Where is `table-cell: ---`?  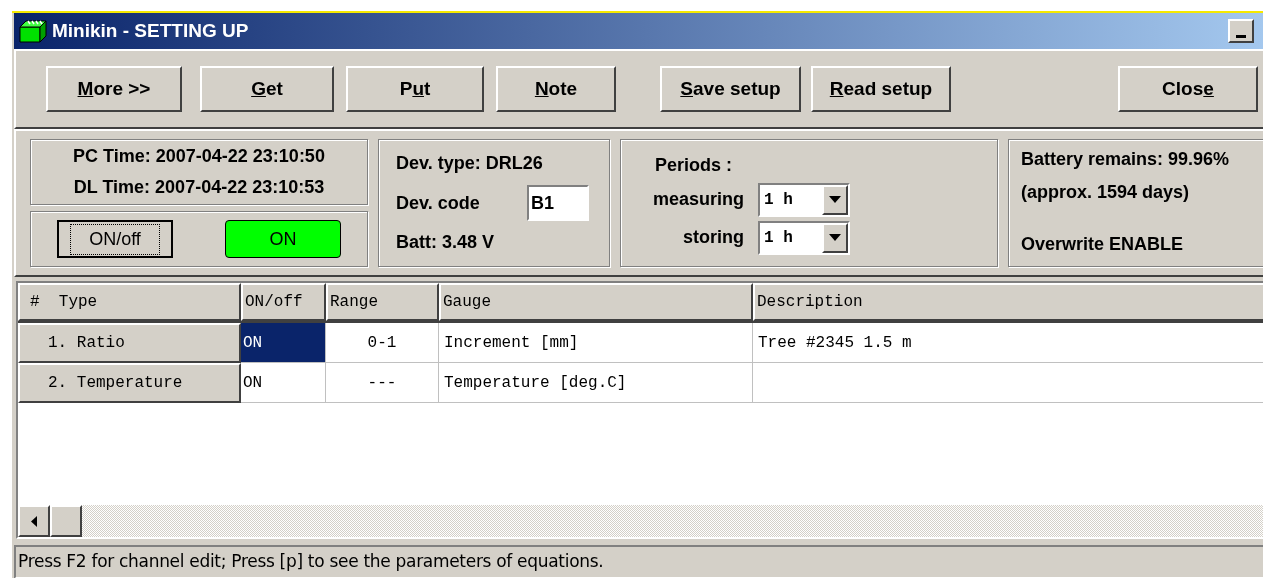
table-cell: --- is located at coordinates (382, 383).